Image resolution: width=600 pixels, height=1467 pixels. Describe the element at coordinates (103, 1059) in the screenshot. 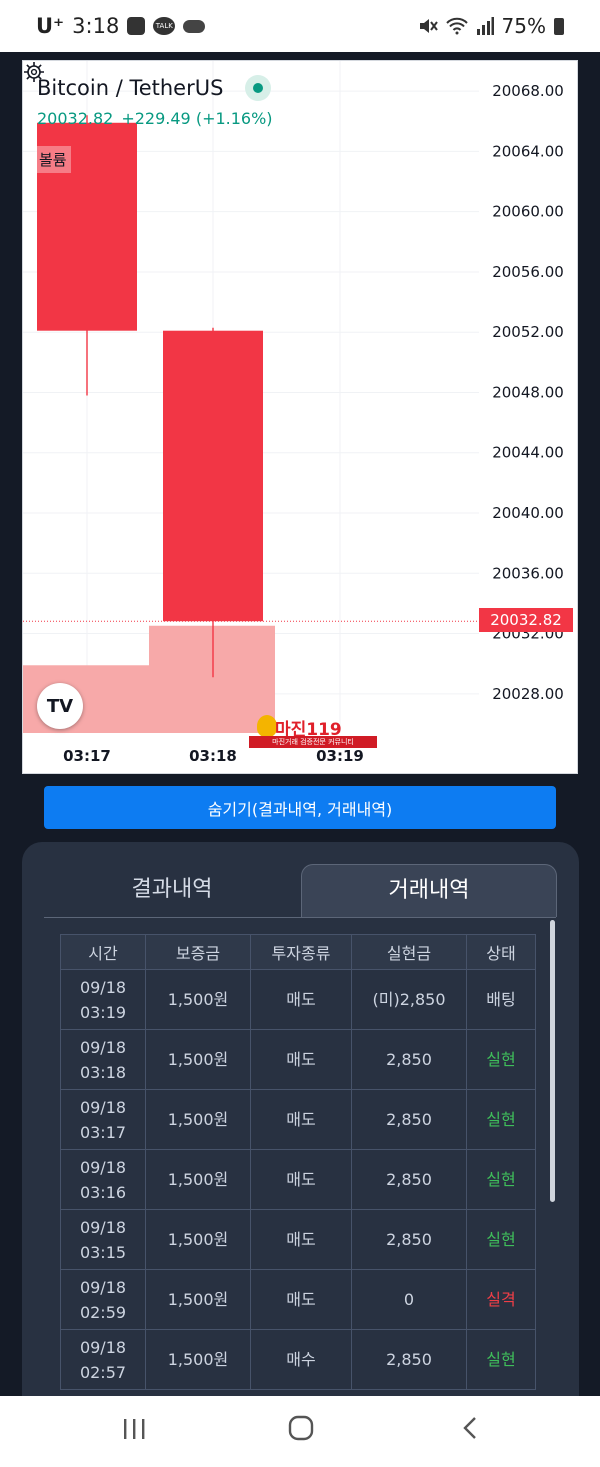

I see `cell-time: 09/18 03:18` at that location.